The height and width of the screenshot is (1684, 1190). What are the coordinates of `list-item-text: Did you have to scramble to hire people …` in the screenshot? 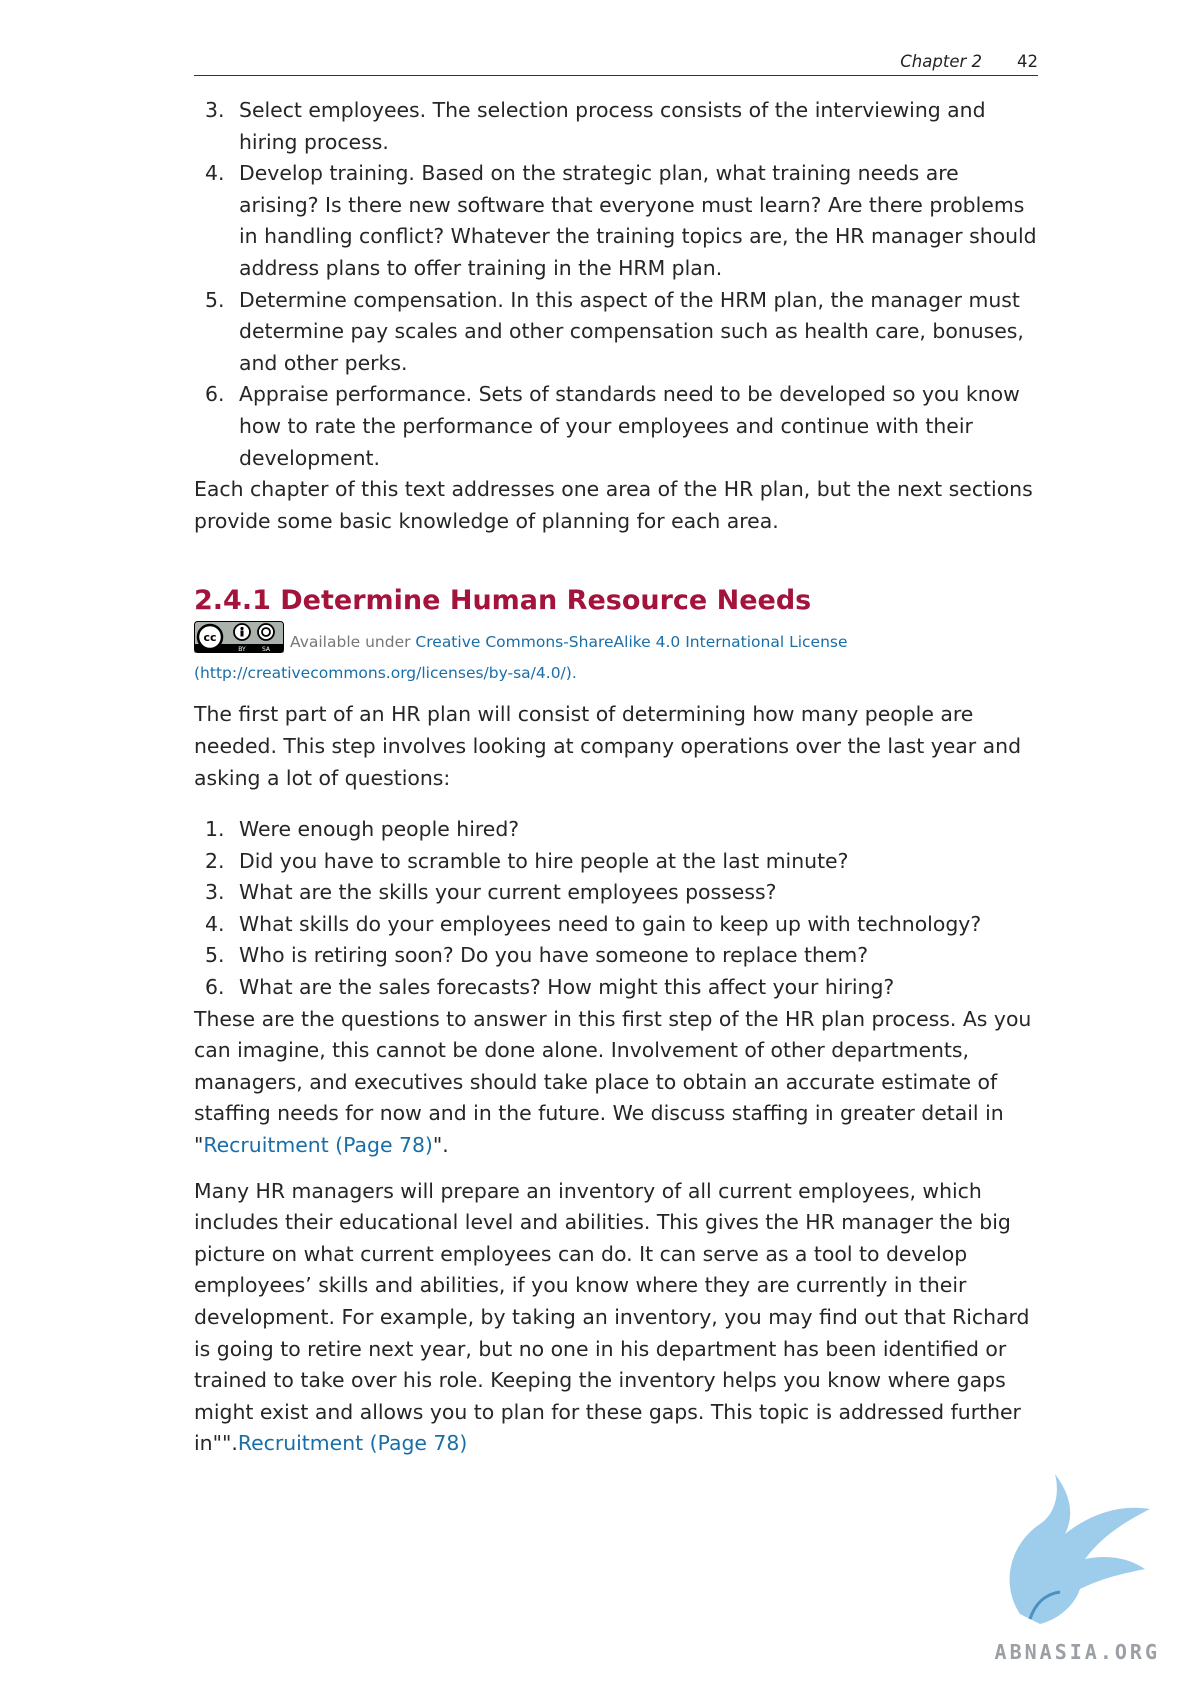 It's located at (544, 860).